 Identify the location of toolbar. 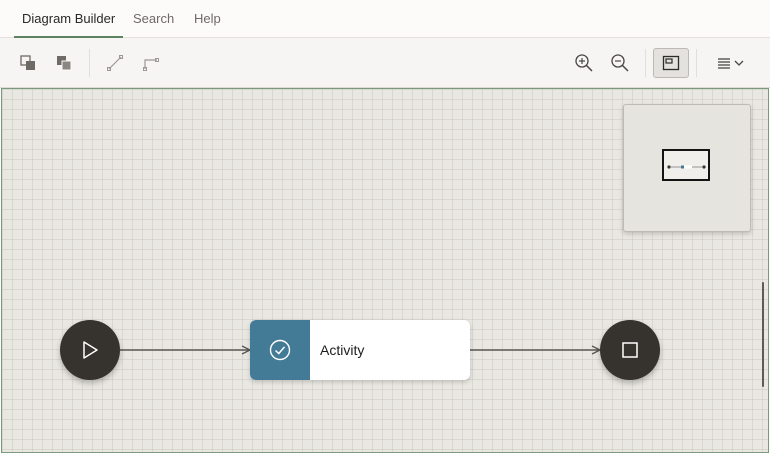
(385, 63).